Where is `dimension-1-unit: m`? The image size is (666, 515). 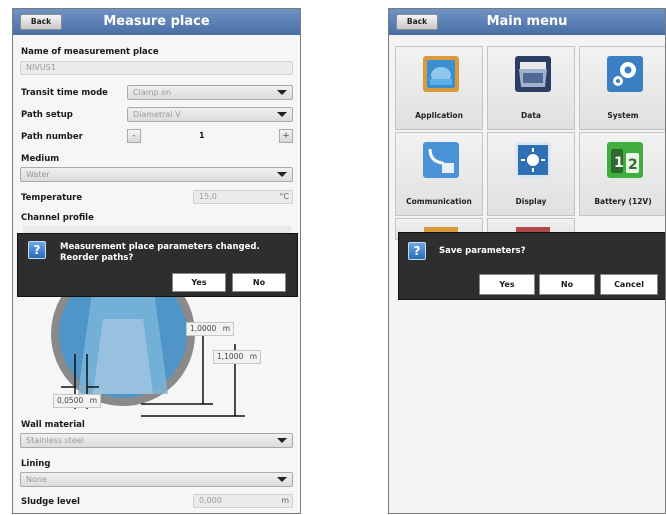 dimension-1-unit: m is located at coordinates (226, 328).